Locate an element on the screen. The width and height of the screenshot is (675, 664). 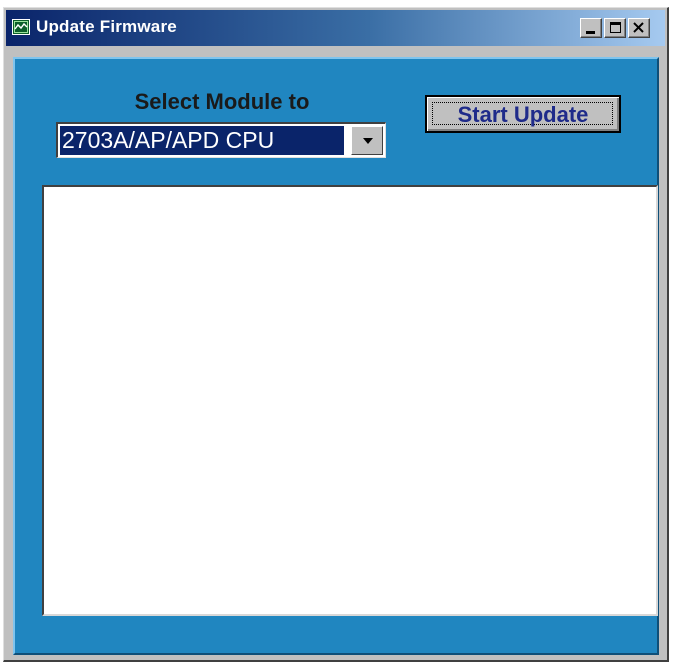
module-select: 2703A/AP/APD CPU is located at coordinates (221, 140).